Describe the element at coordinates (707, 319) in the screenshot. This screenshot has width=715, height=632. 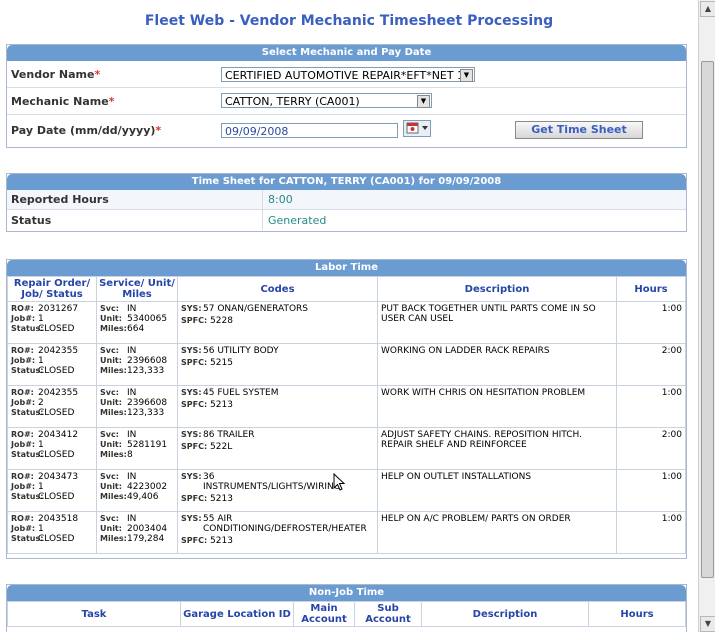
I see `scrollbar-thumb` at that location.